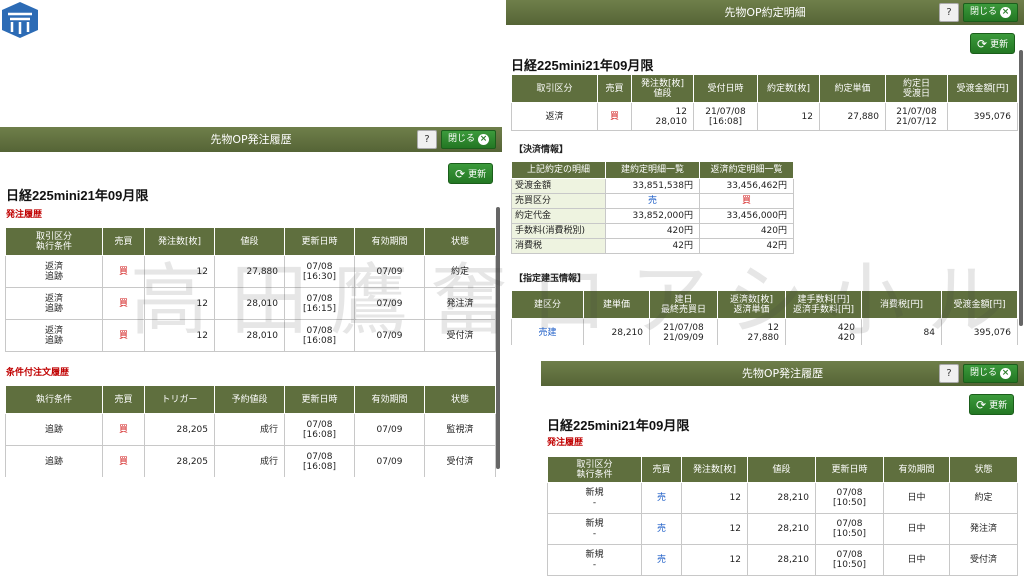 The height and width of the screenshot is (576, 1024). Describe the element at coordinates (746, 216) in the screenshot. I see `table-cell: 33,456,000円` at that location.